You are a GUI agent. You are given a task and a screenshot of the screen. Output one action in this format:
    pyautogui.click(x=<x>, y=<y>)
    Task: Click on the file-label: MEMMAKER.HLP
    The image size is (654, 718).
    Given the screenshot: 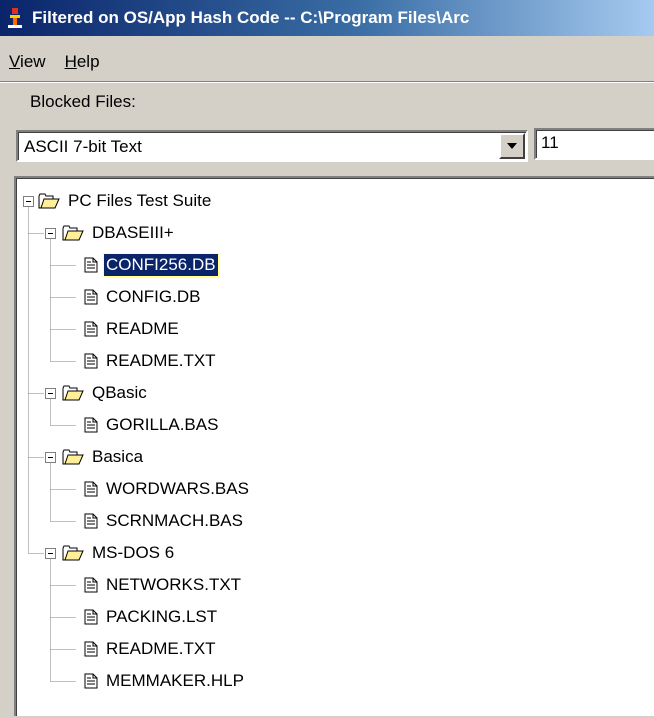 What is the action you would take?
    pyautogui.click(x=175, y=680)
    